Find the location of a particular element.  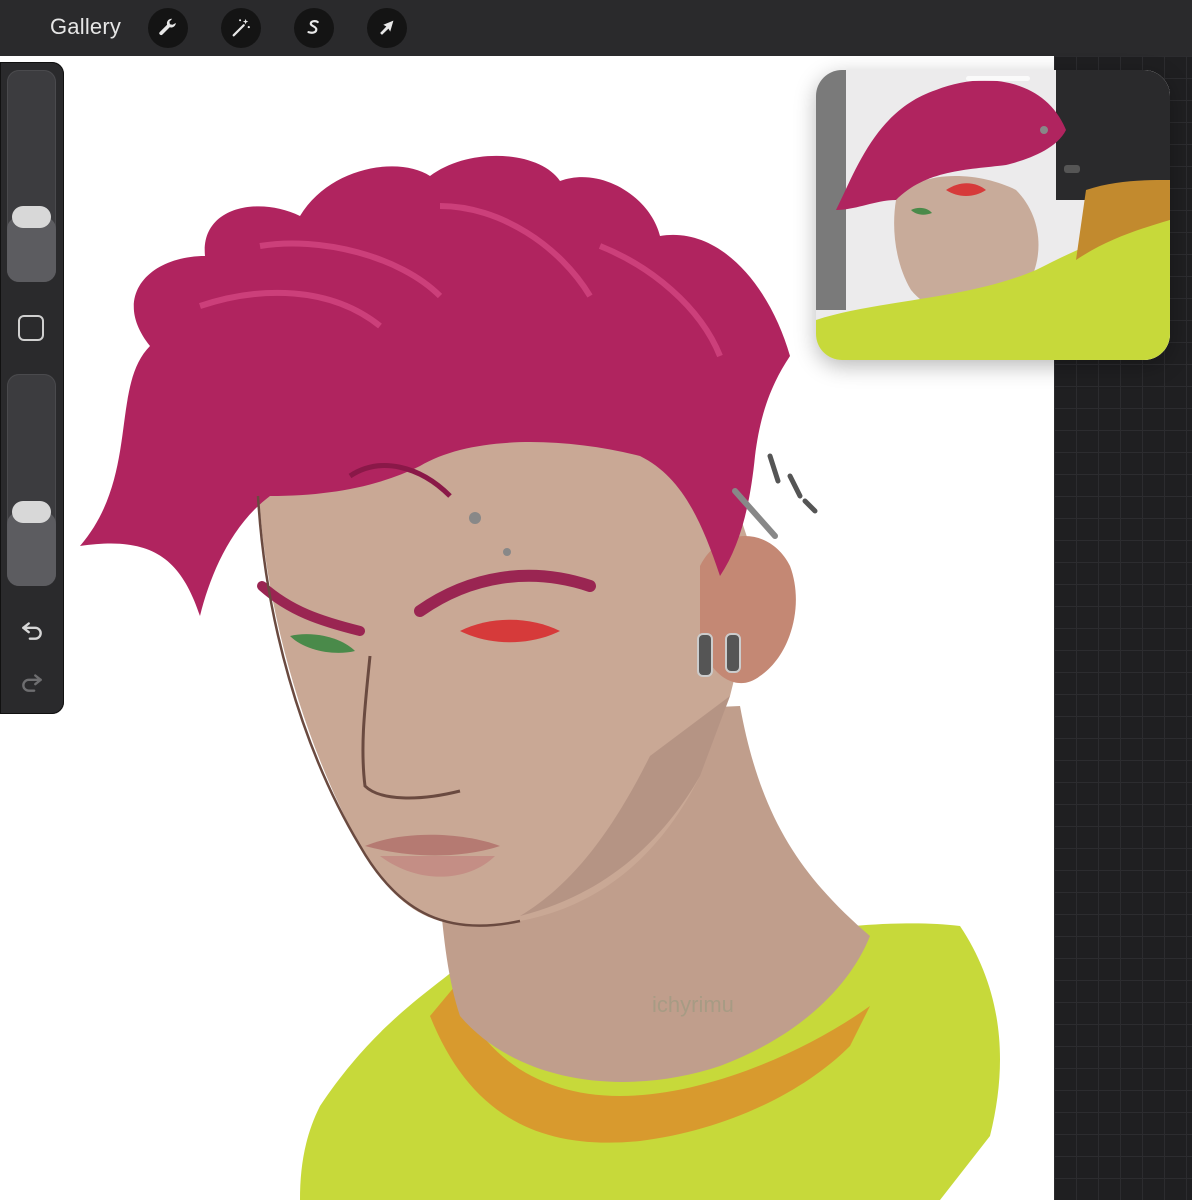

redo-button is located at coordinates (32, 682).